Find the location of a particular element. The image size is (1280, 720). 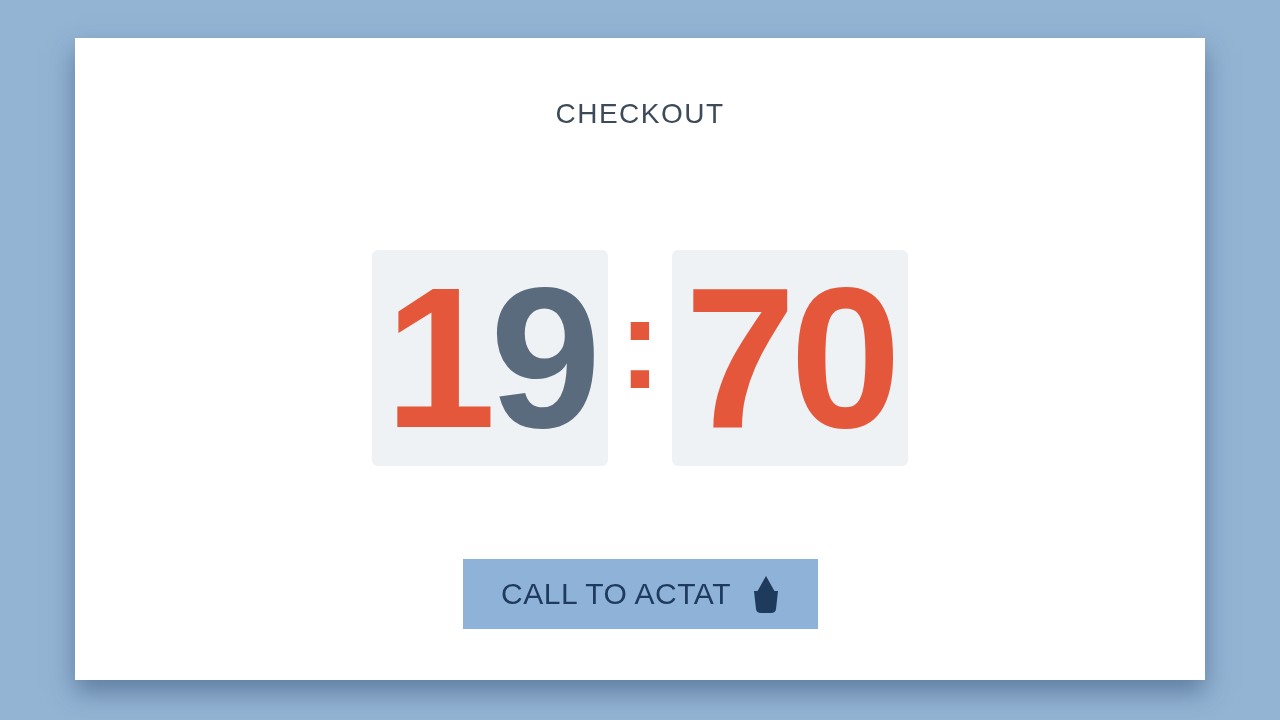

clock-digit: 1 is located at coordinates (437, 358).